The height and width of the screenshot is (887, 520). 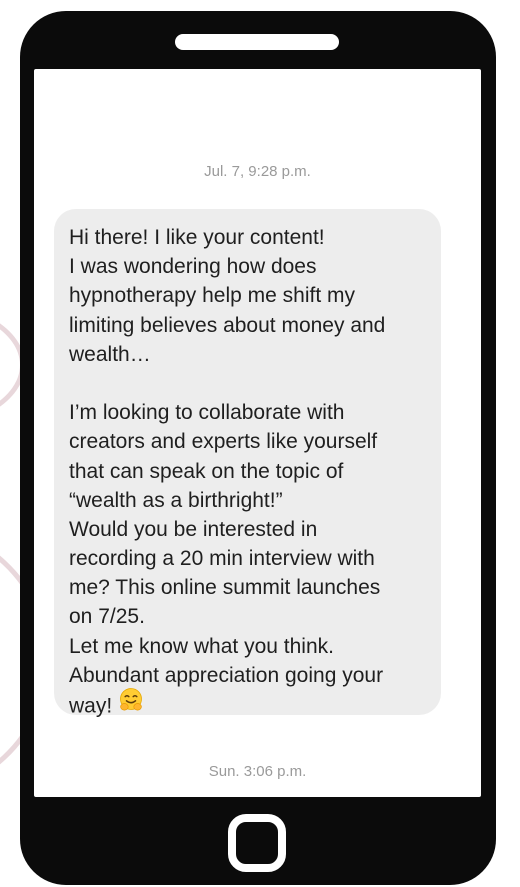 What do you see at coordinates (193, 529) in the screenshot?
I see `message-line: Would you be interested in` at bounding box center [193, 529].